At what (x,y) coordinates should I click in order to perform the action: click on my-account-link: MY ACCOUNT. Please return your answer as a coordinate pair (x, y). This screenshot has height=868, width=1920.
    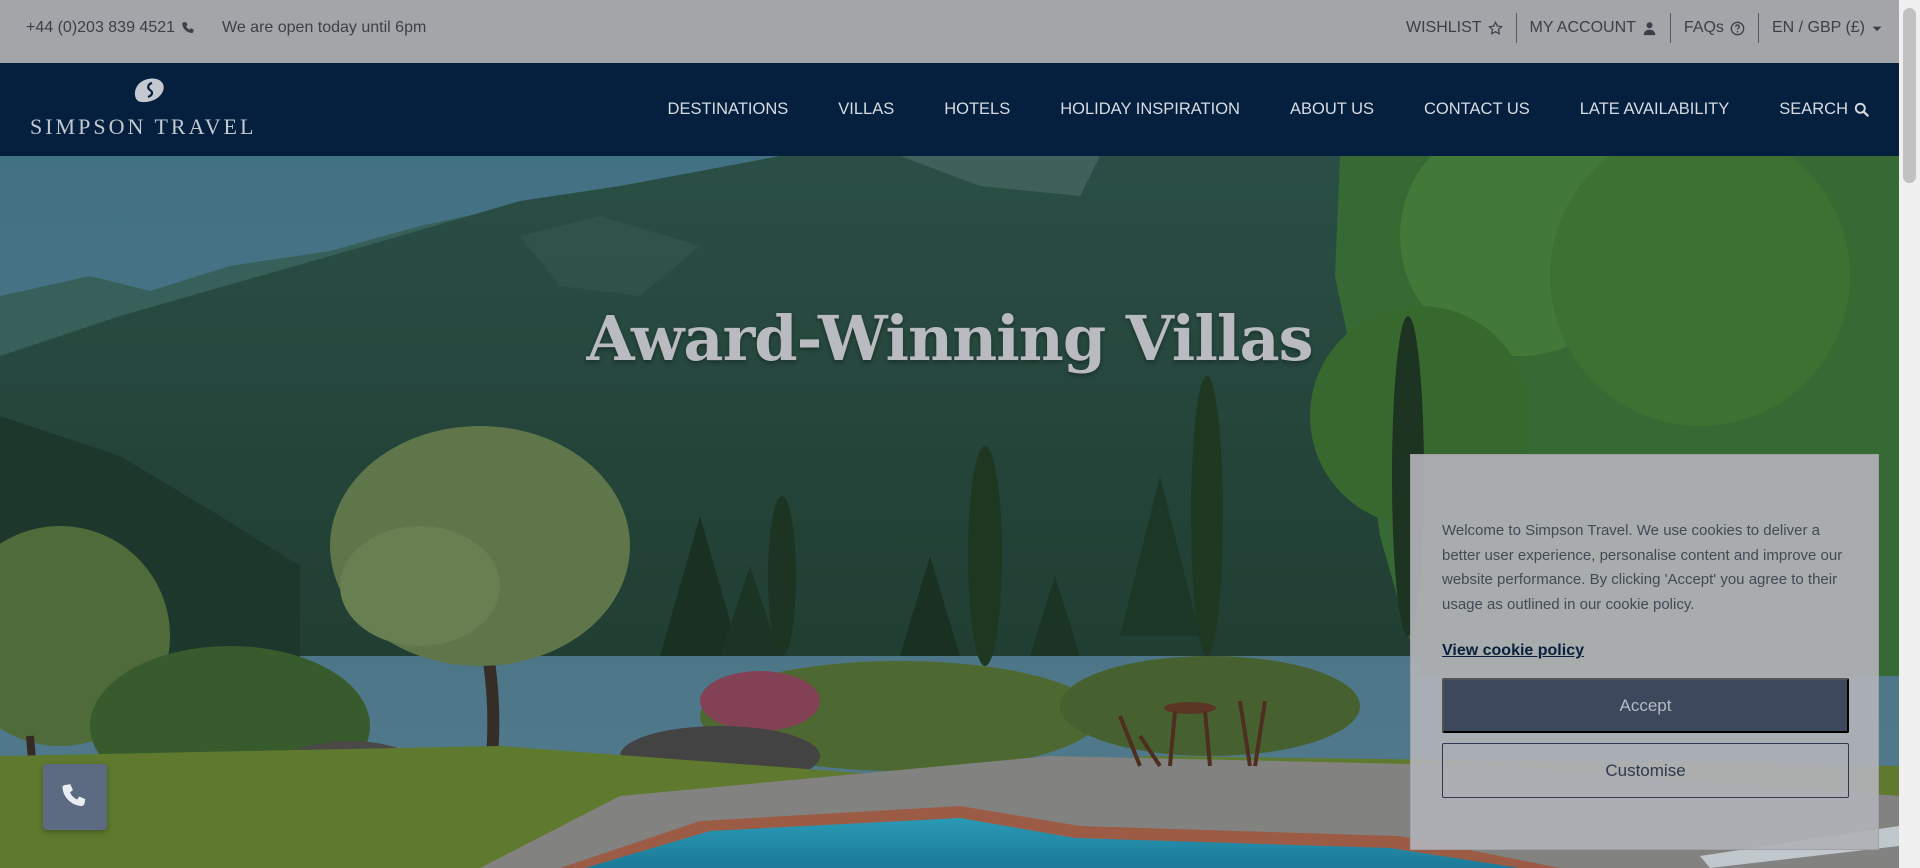
    Looking at the image, I should click on (1592, 28).